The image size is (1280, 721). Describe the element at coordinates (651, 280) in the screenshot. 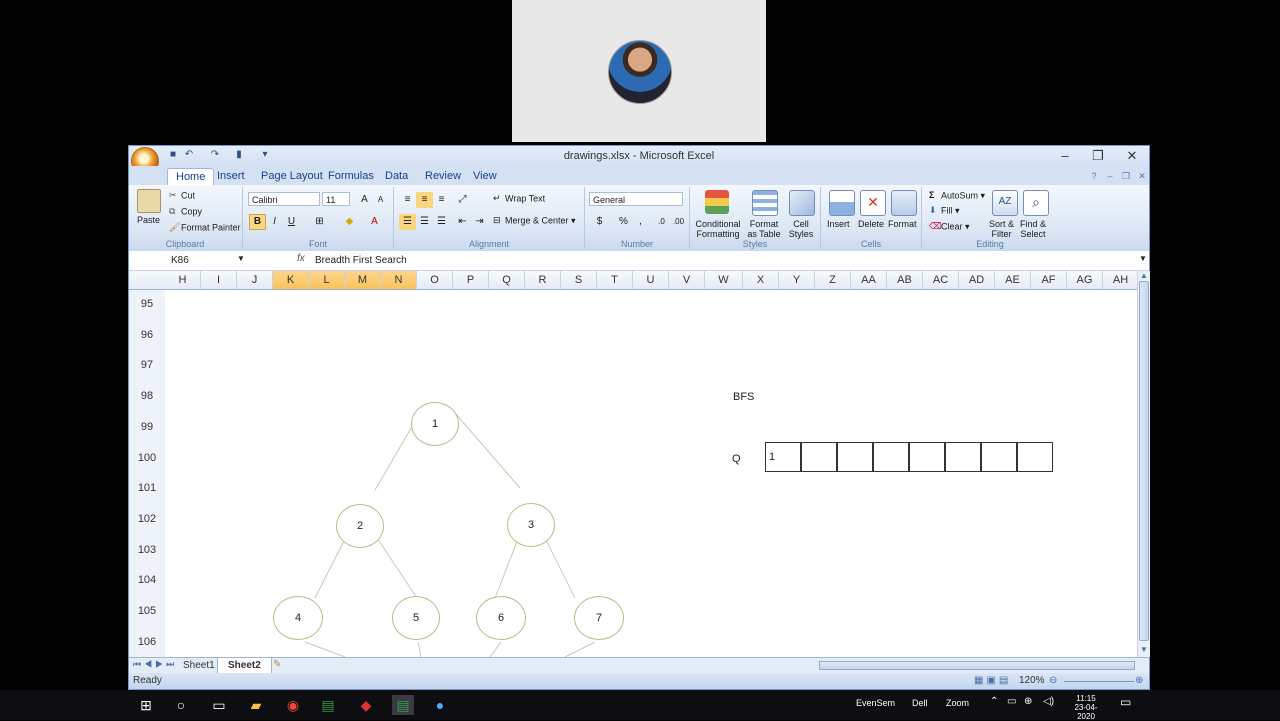

I see `column-header-u: U` at that location.